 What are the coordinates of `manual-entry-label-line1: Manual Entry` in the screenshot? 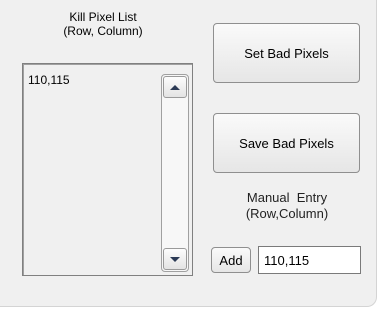 It's located at (287, 197).